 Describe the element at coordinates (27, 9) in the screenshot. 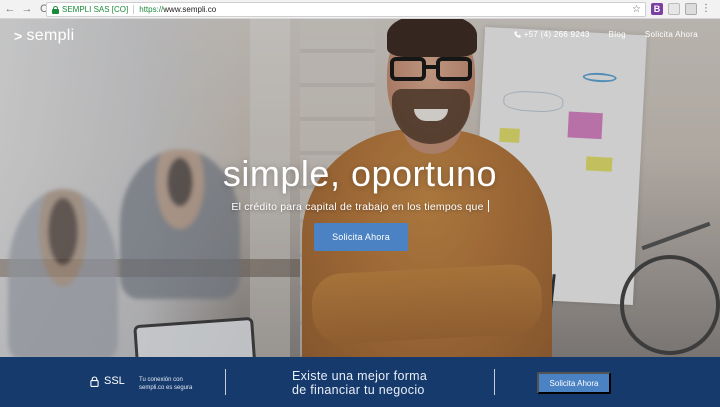

I see `forward-icon: →` at that location.